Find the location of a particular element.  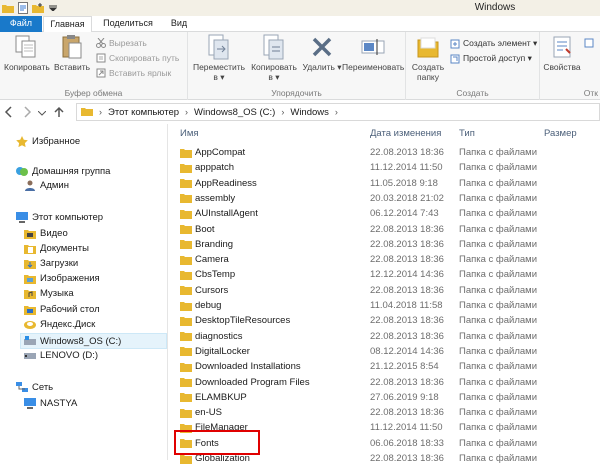

easy-access-button: Простой доступ ▾ is located at coordinates (491, 58).